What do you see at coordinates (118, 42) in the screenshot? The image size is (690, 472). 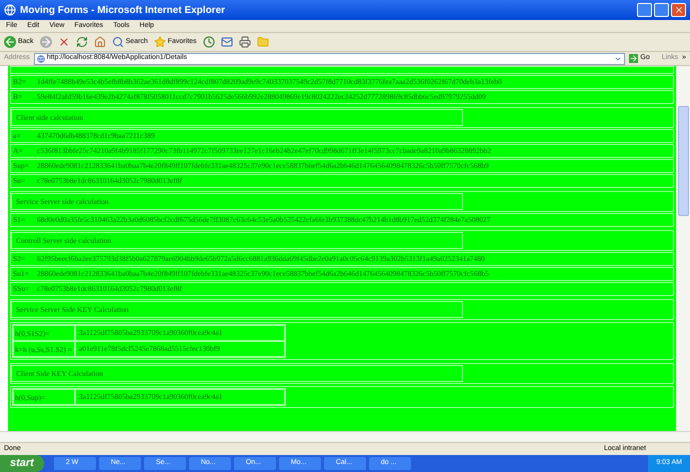 I see `search-icon` at bounding box center [118, 42].